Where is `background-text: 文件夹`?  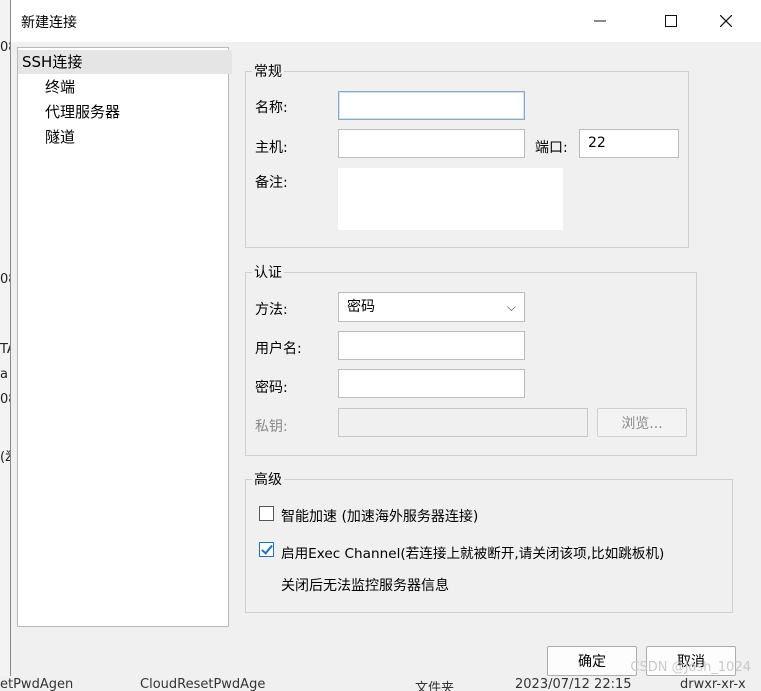 background-text: 文件夹 is located at coordinates (435, 686).